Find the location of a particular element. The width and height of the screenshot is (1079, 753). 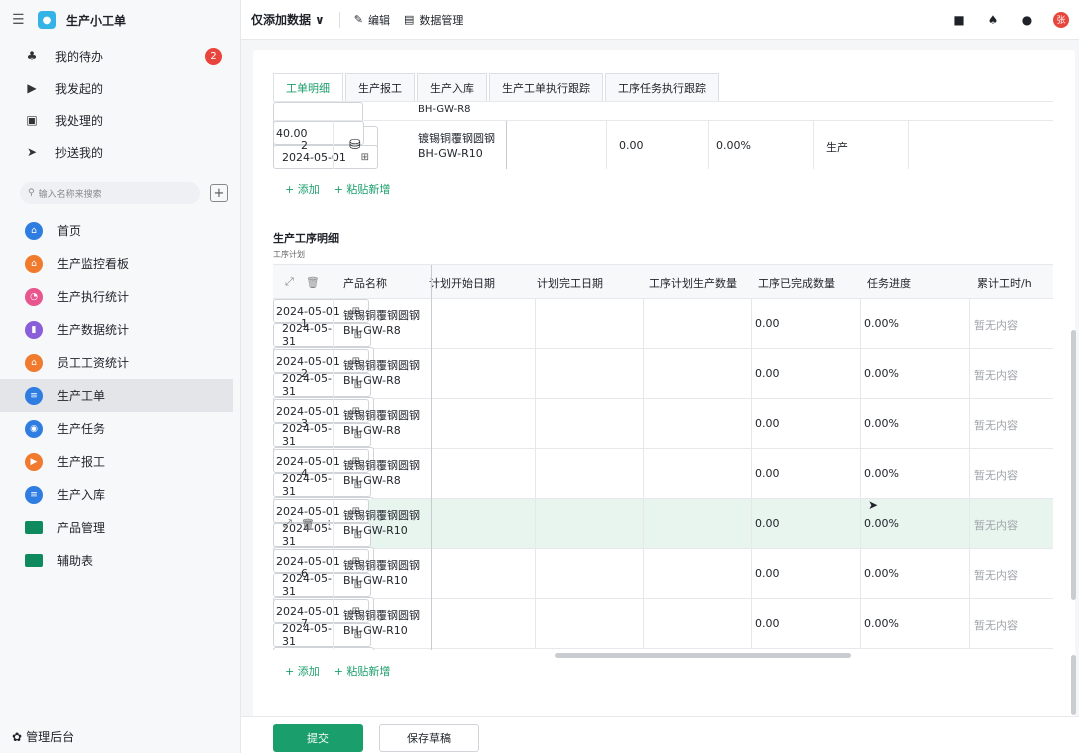

sidebar-app-item: ▮ 生产数据统计 is located at coordinates (120, 329).